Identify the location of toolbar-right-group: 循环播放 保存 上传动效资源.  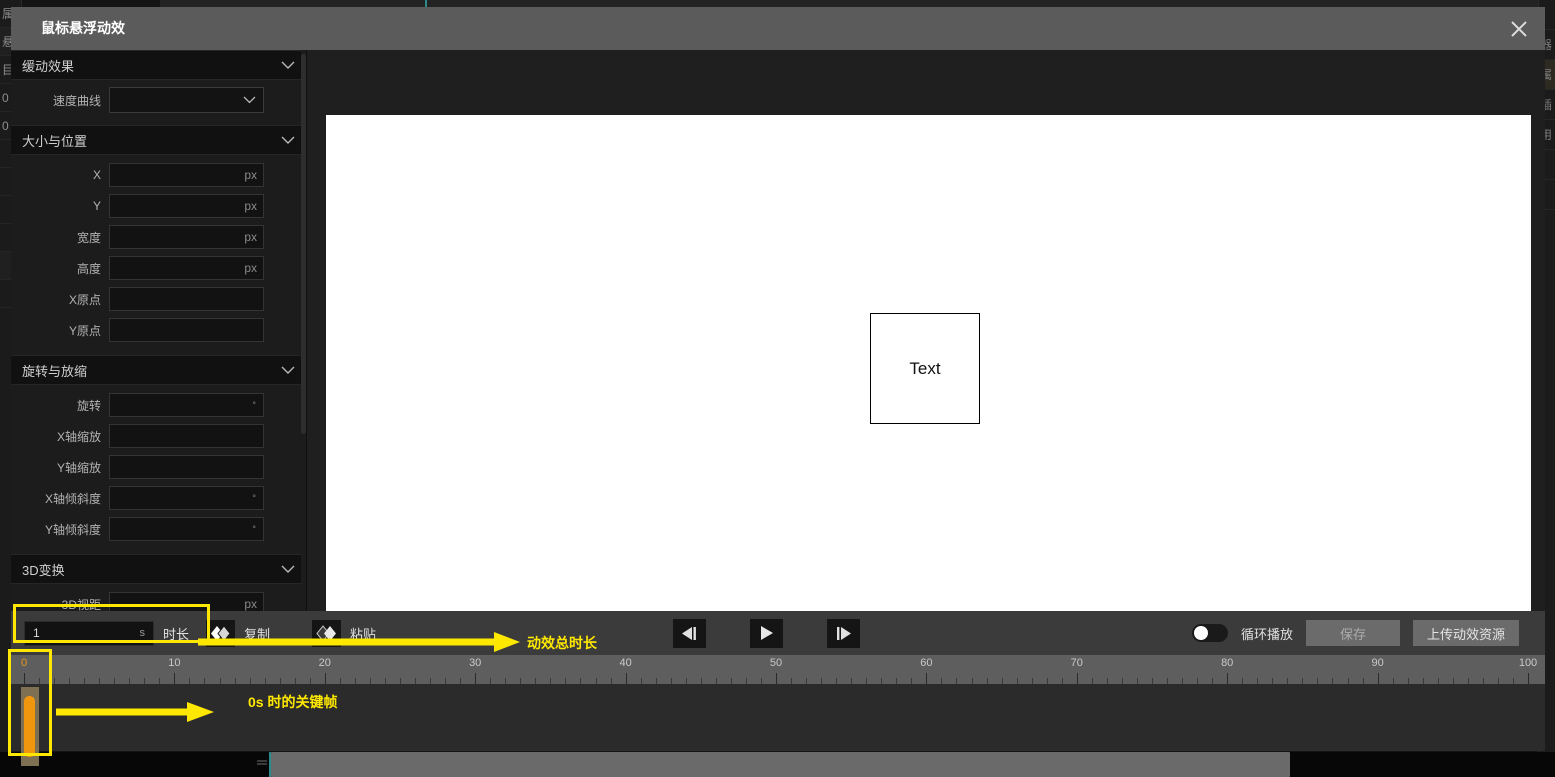
(1355, 633).